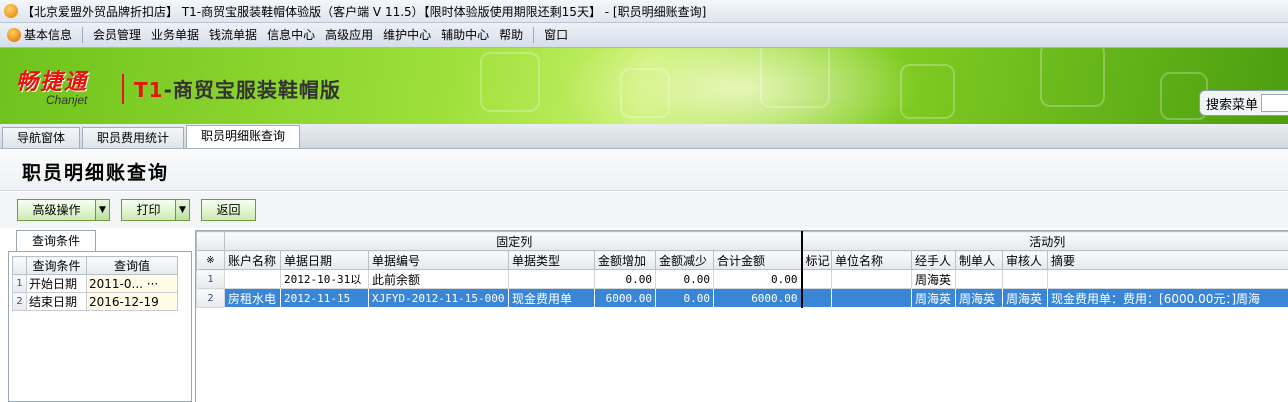 This screenshot has width=1288, height=402. I want to click on col-header-condition: 查询条件, so click(56, 265).